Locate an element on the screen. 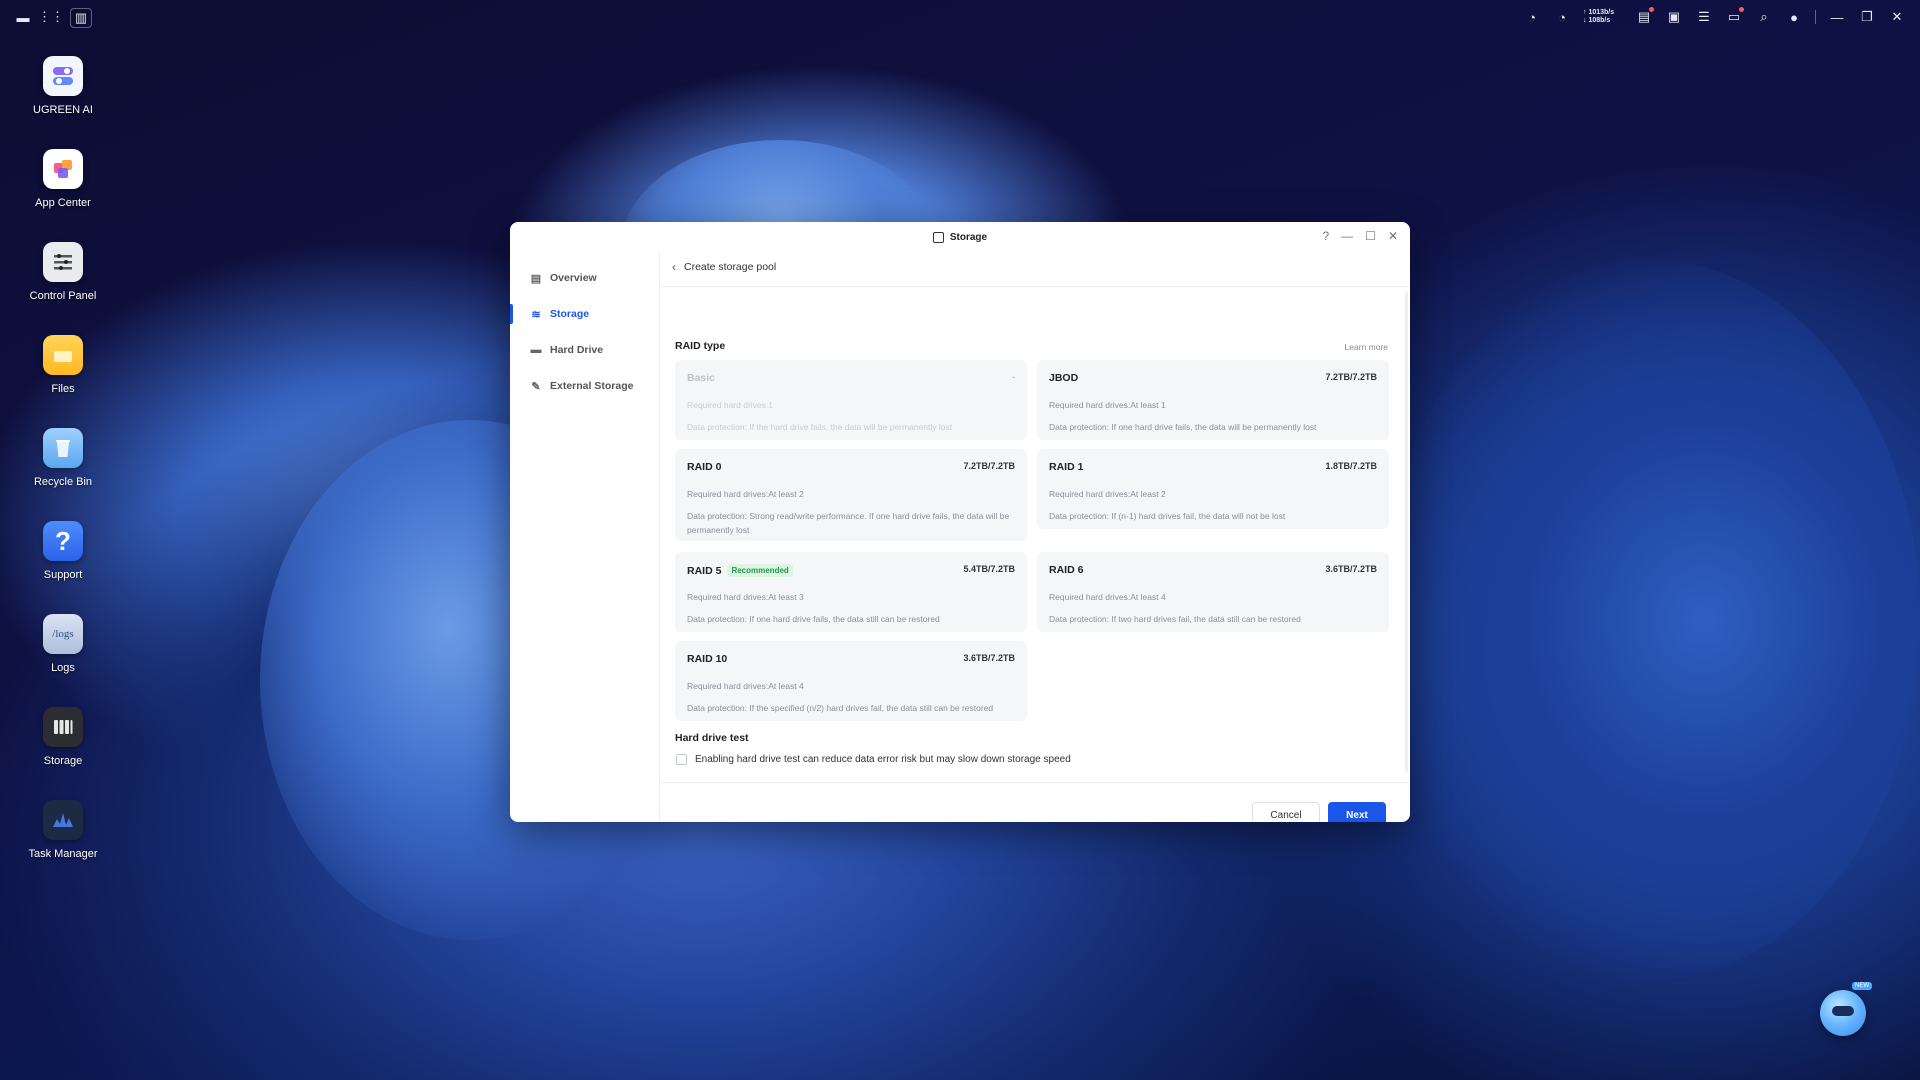 The image size is (1920, 1080). sidebar-item-storage: ≋ Storage is located at coordinates (585, 314).